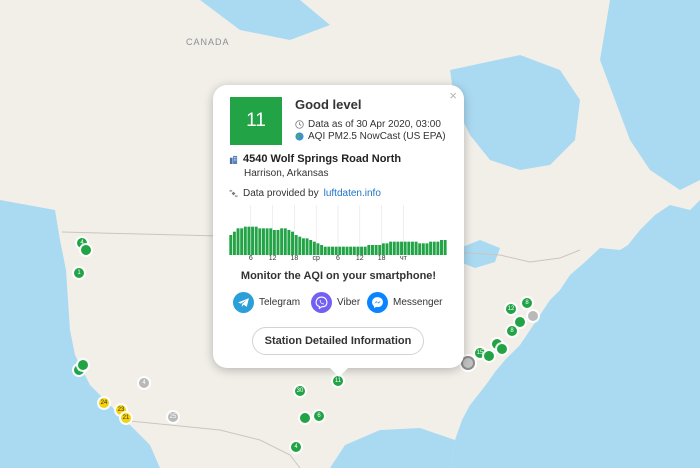  What do you see at coordinates (243, 302) in the screenshot?
I see `telegram-icon` at bounding box center [243, 302].